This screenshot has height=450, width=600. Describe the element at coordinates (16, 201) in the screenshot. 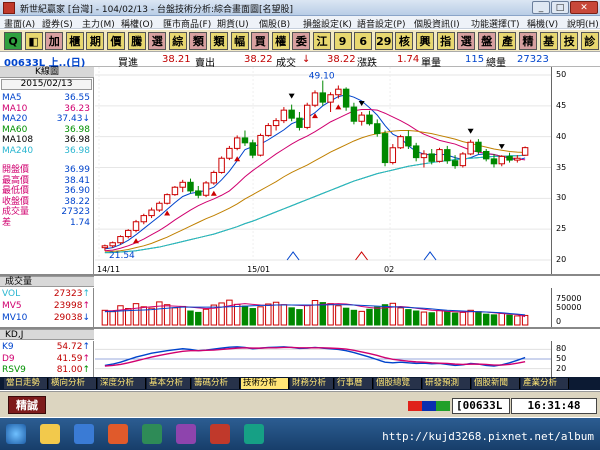

I see `ohlc-label: 收盤價` at that location.